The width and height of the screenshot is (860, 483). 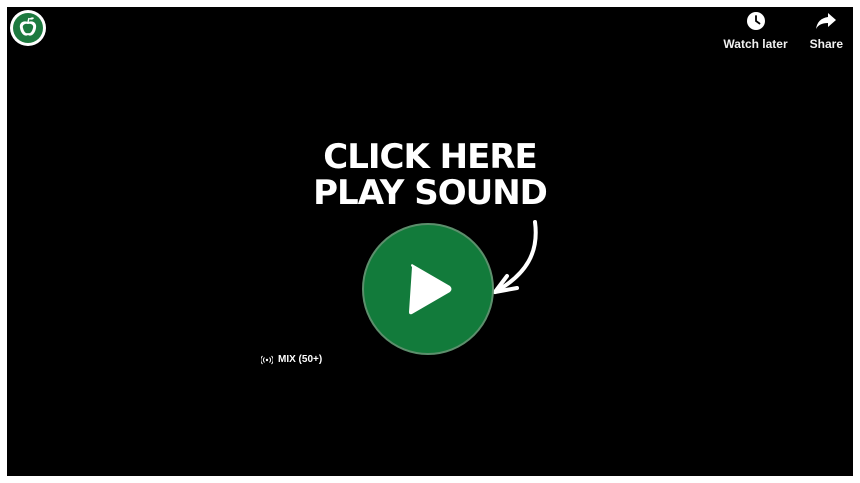 What do you see at coordinates (430, 193) in the screenshot?
I see `headline-line-2: PLAY SOUND` at bounding box center [430, 193].